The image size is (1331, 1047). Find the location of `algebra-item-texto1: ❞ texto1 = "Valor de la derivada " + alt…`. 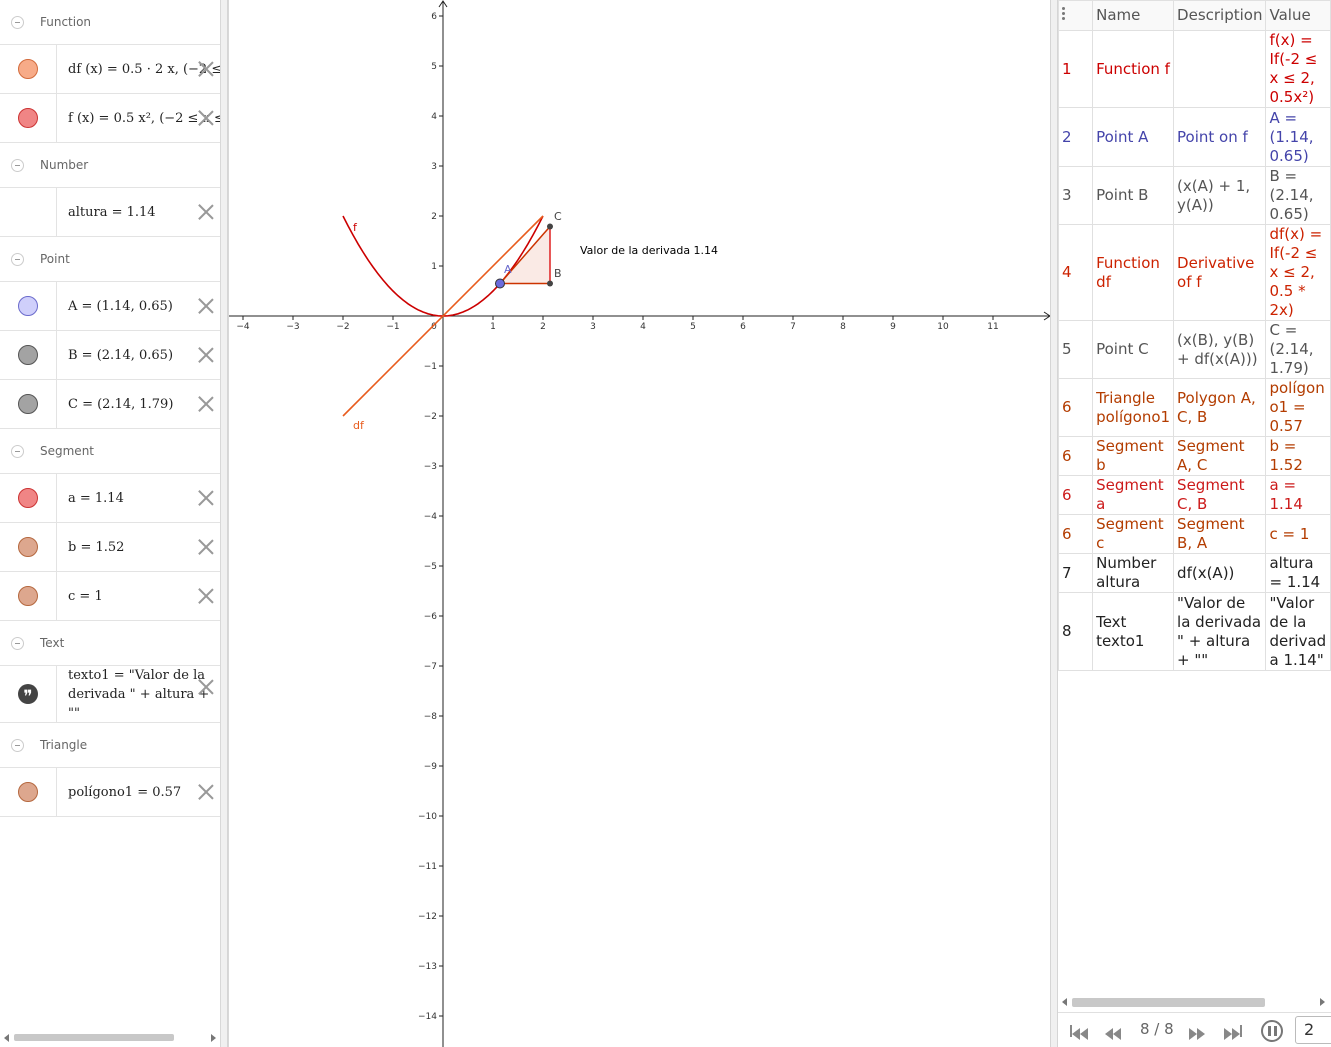

algebra-item-texto1: ❞ texto1 = "Valor de la derivada " + alt… is located at coordinates (110, 694).